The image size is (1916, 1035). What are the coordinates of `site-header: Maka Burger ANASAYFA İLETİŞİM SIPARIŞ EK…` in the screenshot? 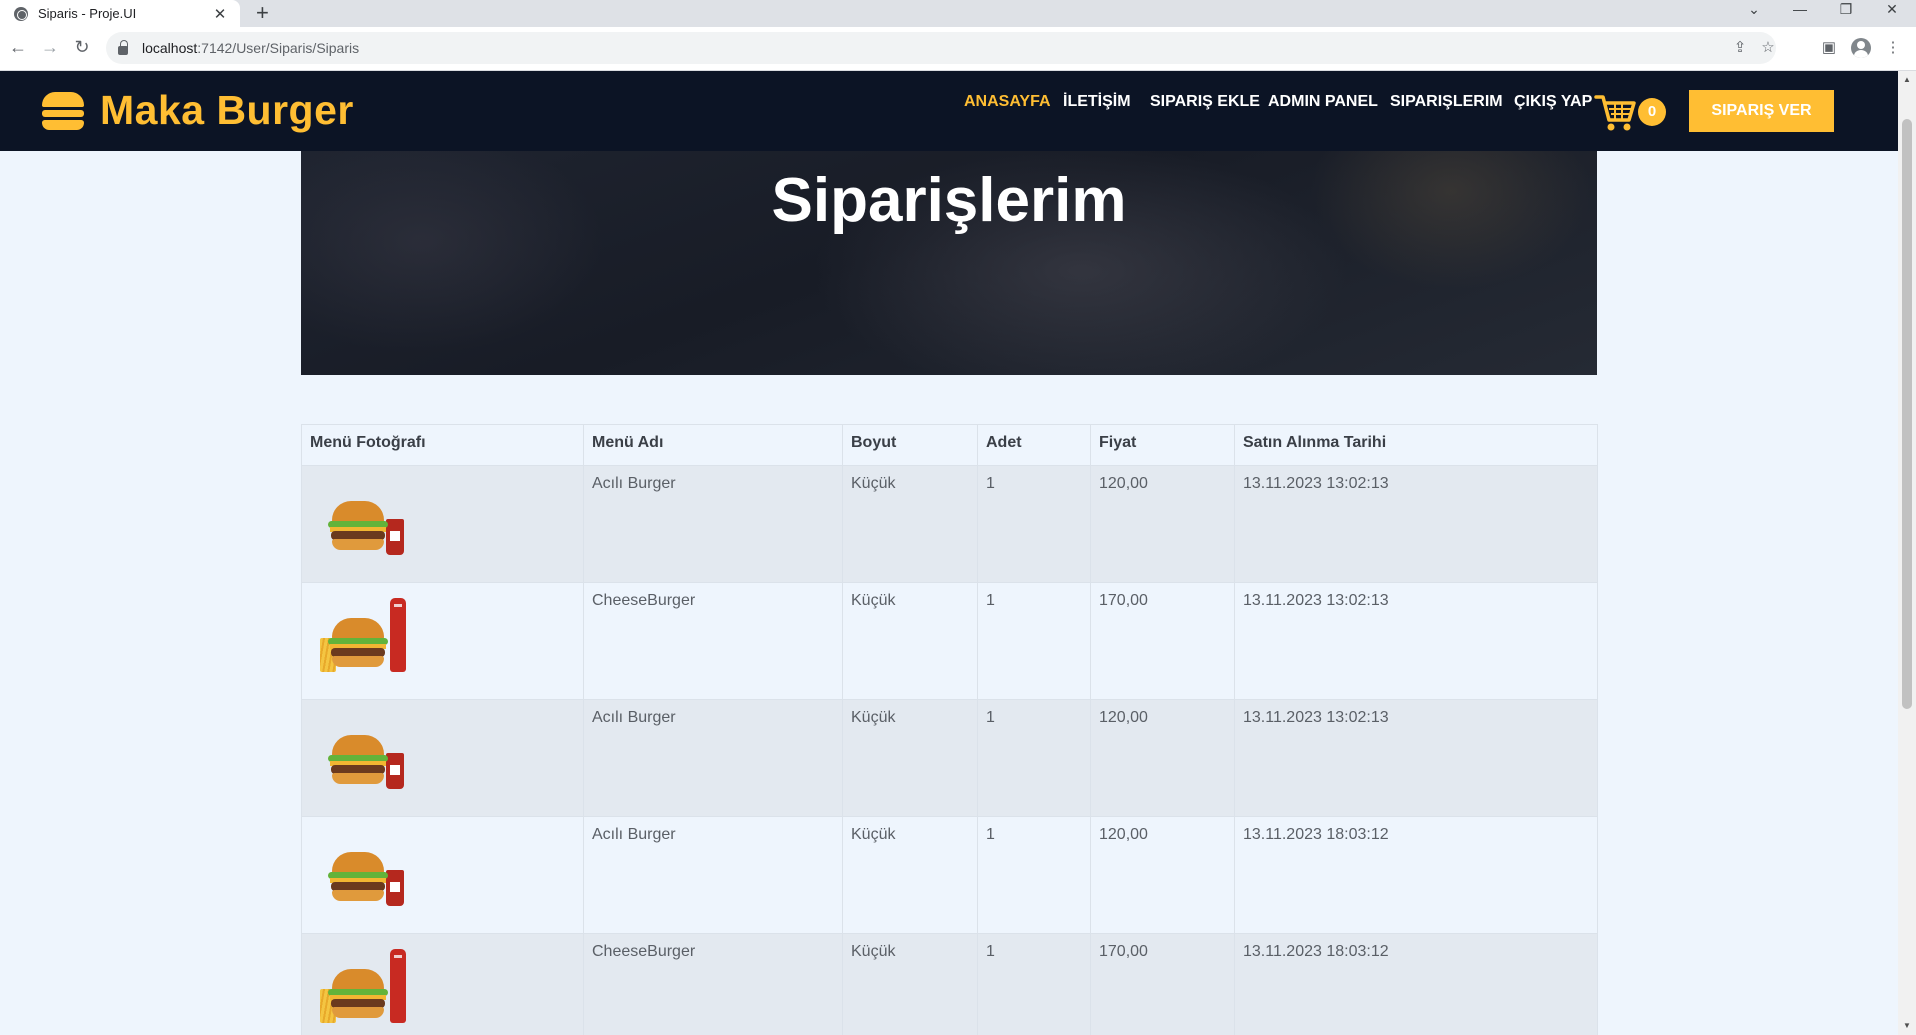 It's located at (949, 111).